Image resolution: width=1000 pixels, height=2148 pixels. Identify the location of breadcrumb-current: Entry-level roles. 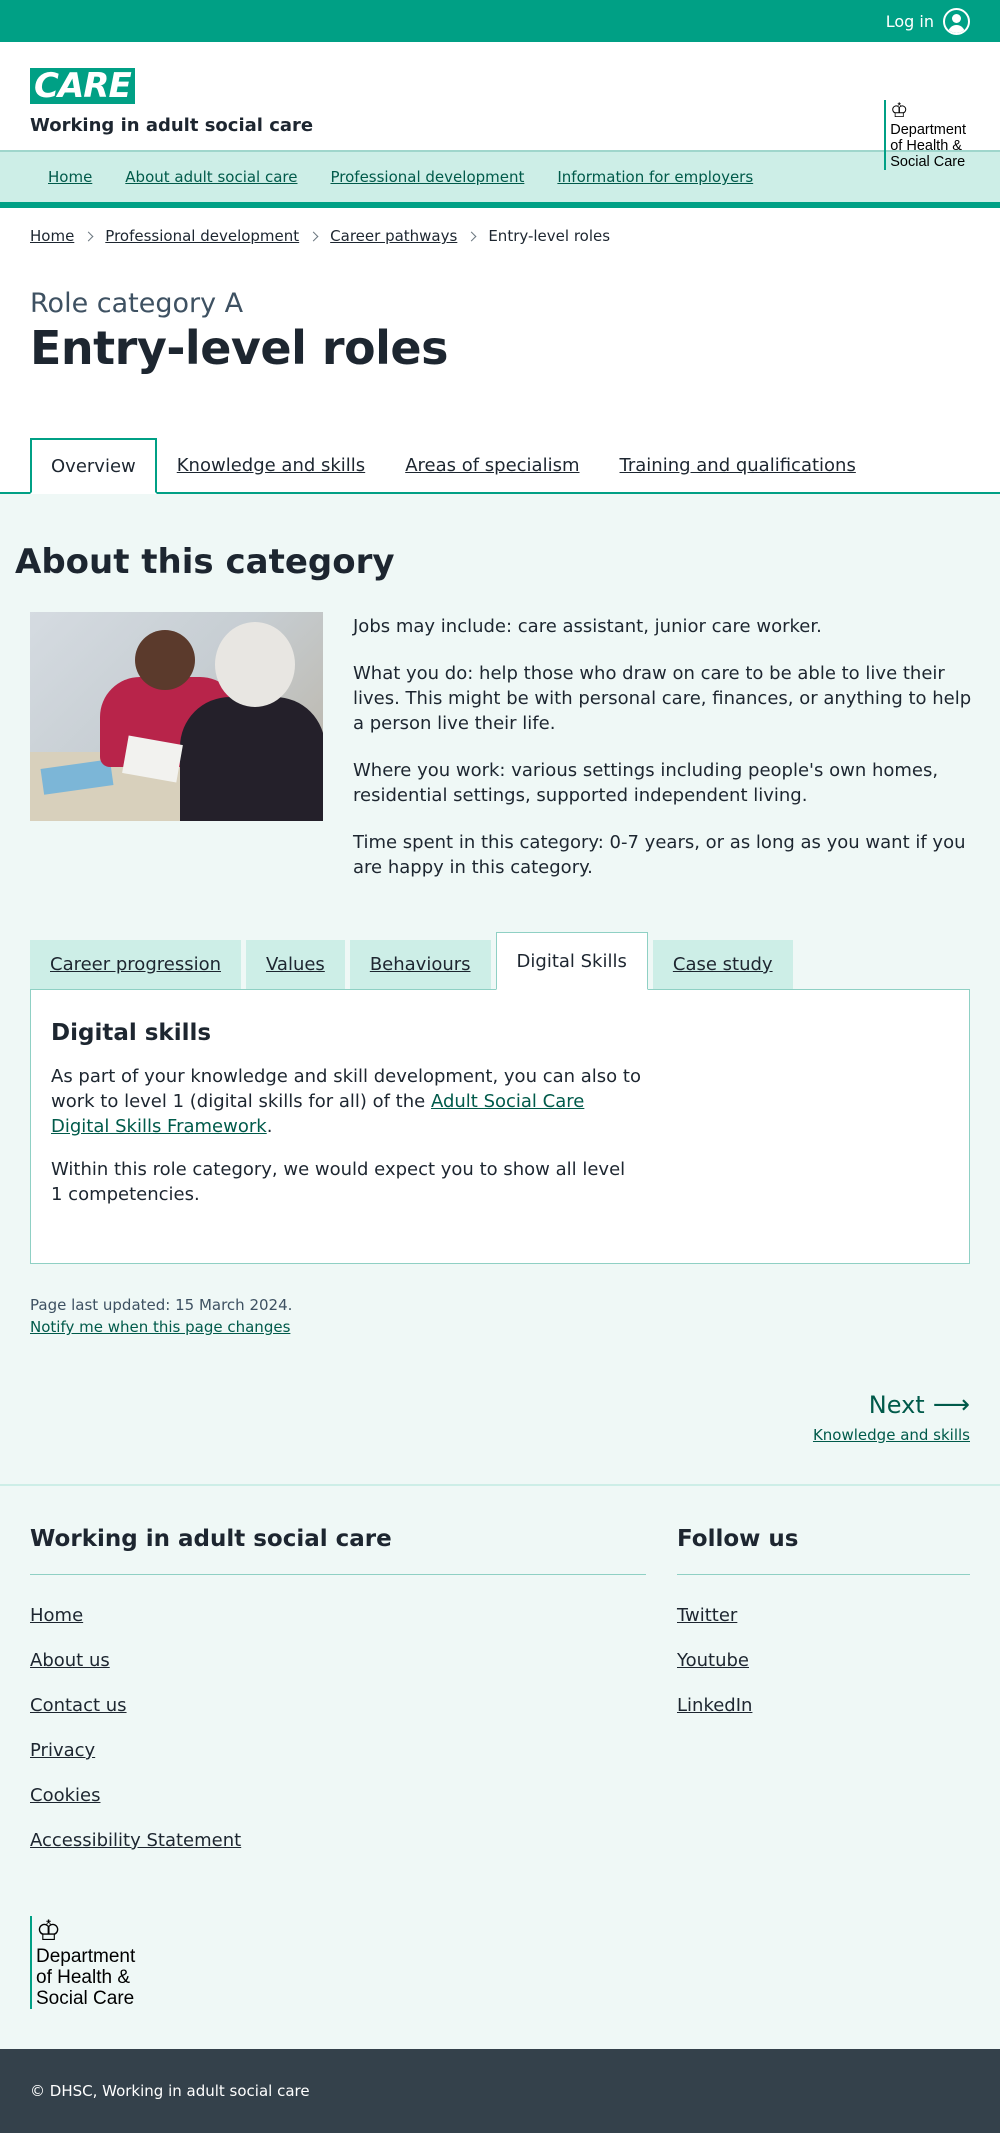
(549, 236).